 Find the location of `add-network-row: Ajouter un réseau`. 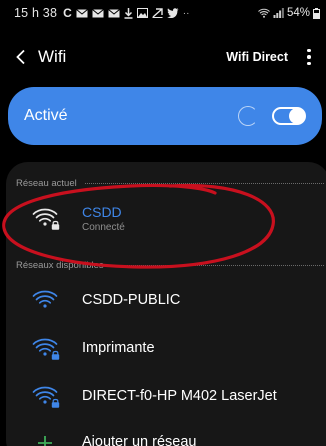

add-network-row: Ajouter un réseau is located at coordinates (166, 434).